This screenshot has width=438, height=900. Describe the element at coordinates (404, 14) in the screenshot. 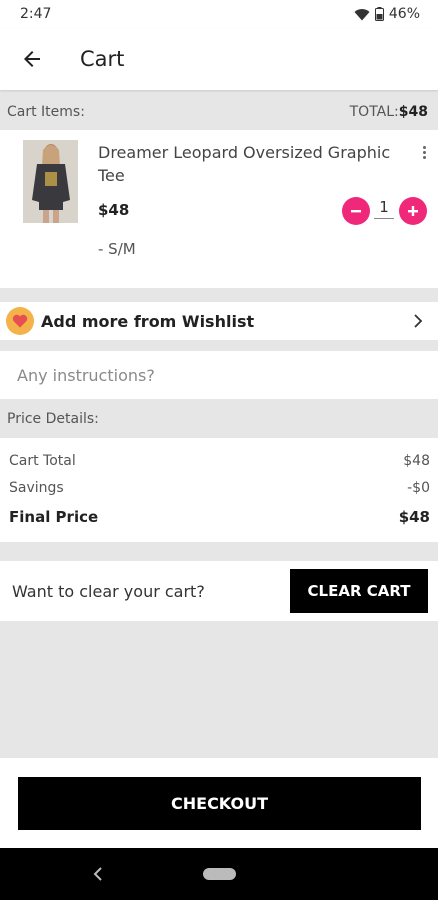

I see `battery-percent: 46%` at that location.